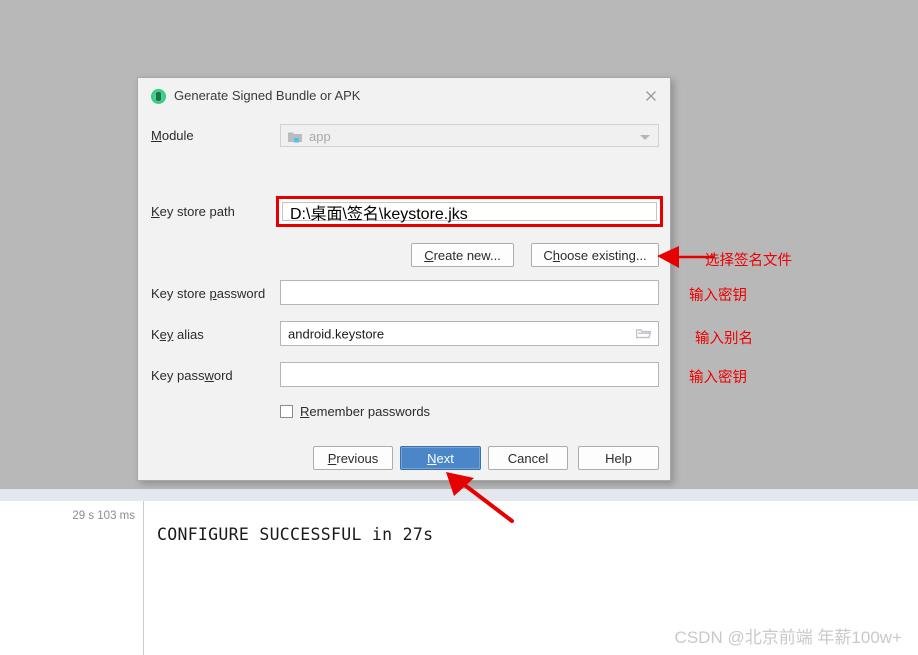 The width and height of the screenshot is (918, 655). I want to click on help-button: Help, so click(618, 458).